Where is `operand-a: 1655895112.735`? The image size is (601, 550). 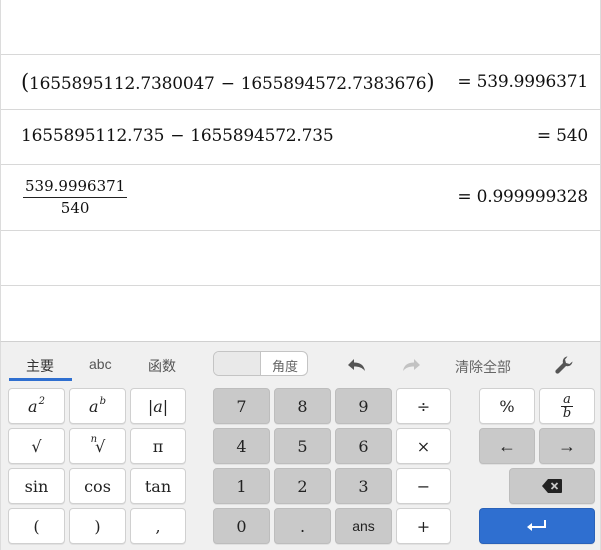 operand-a: 1655895112.735 is located at coordinates (93, 136).